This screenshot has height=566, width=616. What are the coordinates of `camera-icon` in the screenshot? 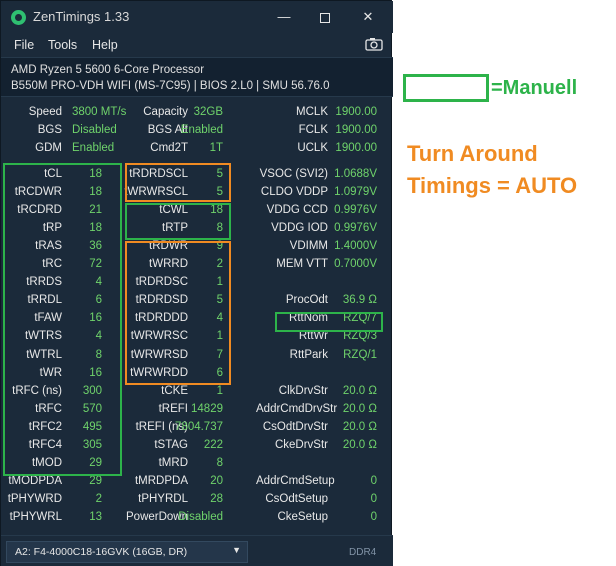 It's located at (374, 44).